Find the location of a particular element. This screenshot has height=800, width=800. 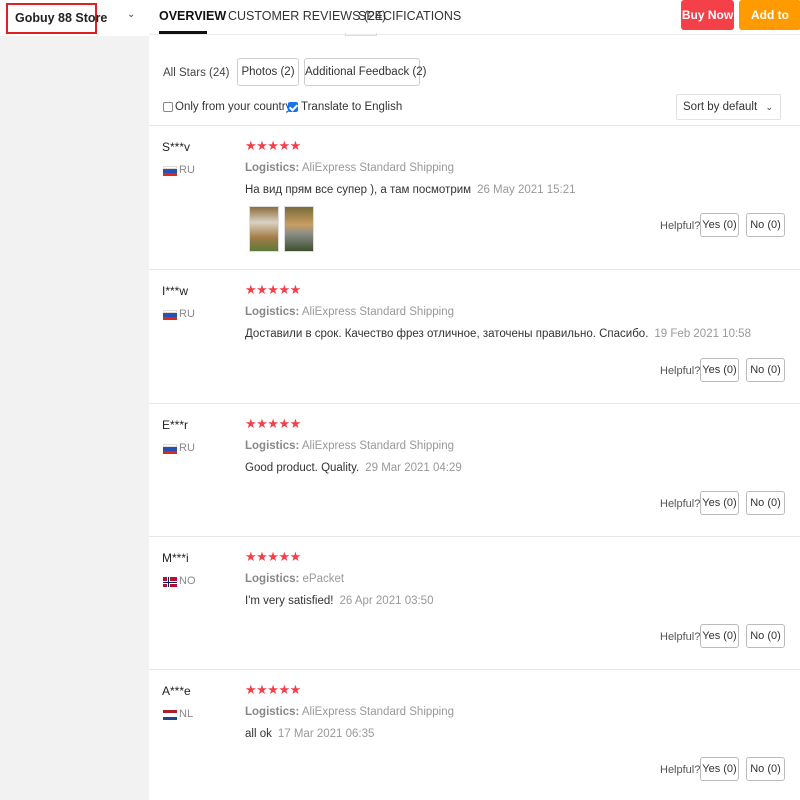

all-stars-label: All Stars (24) is located at coordinates (196, 73).